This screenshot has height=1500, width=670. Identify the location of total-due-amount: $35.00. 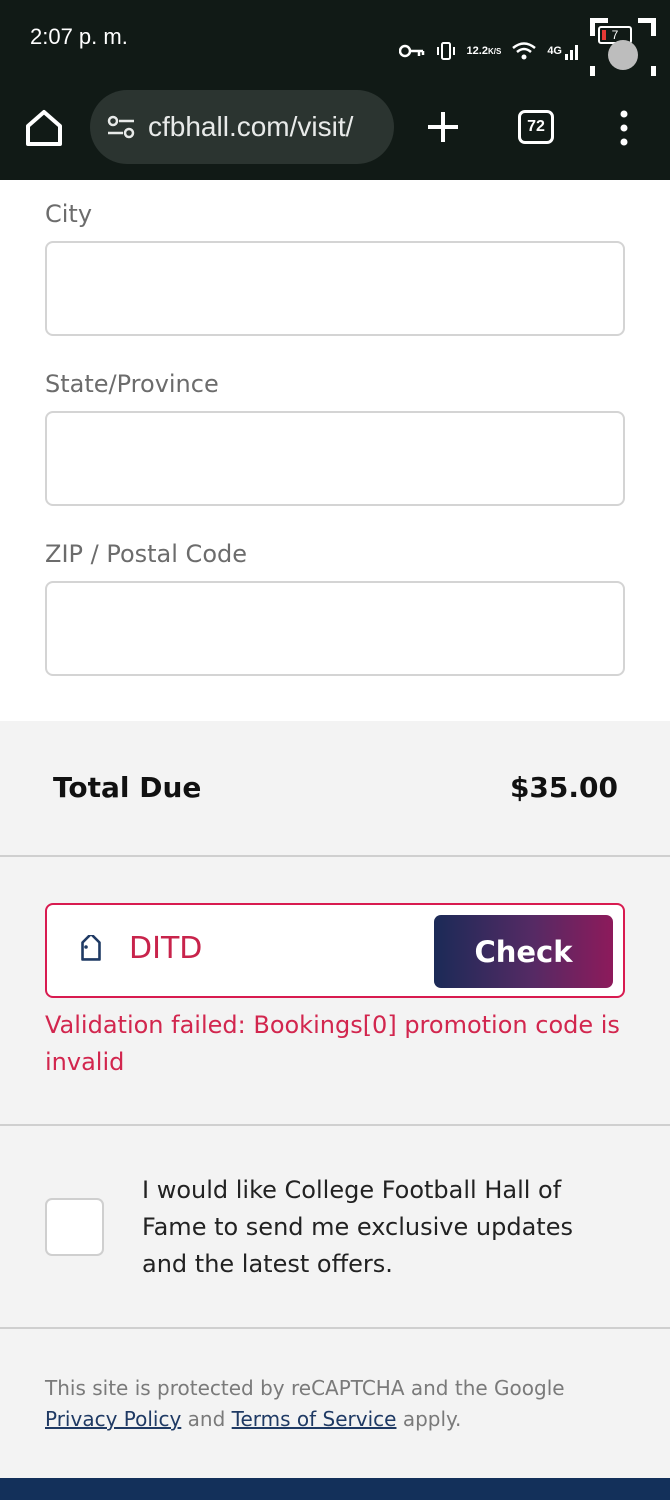
(563, 787).